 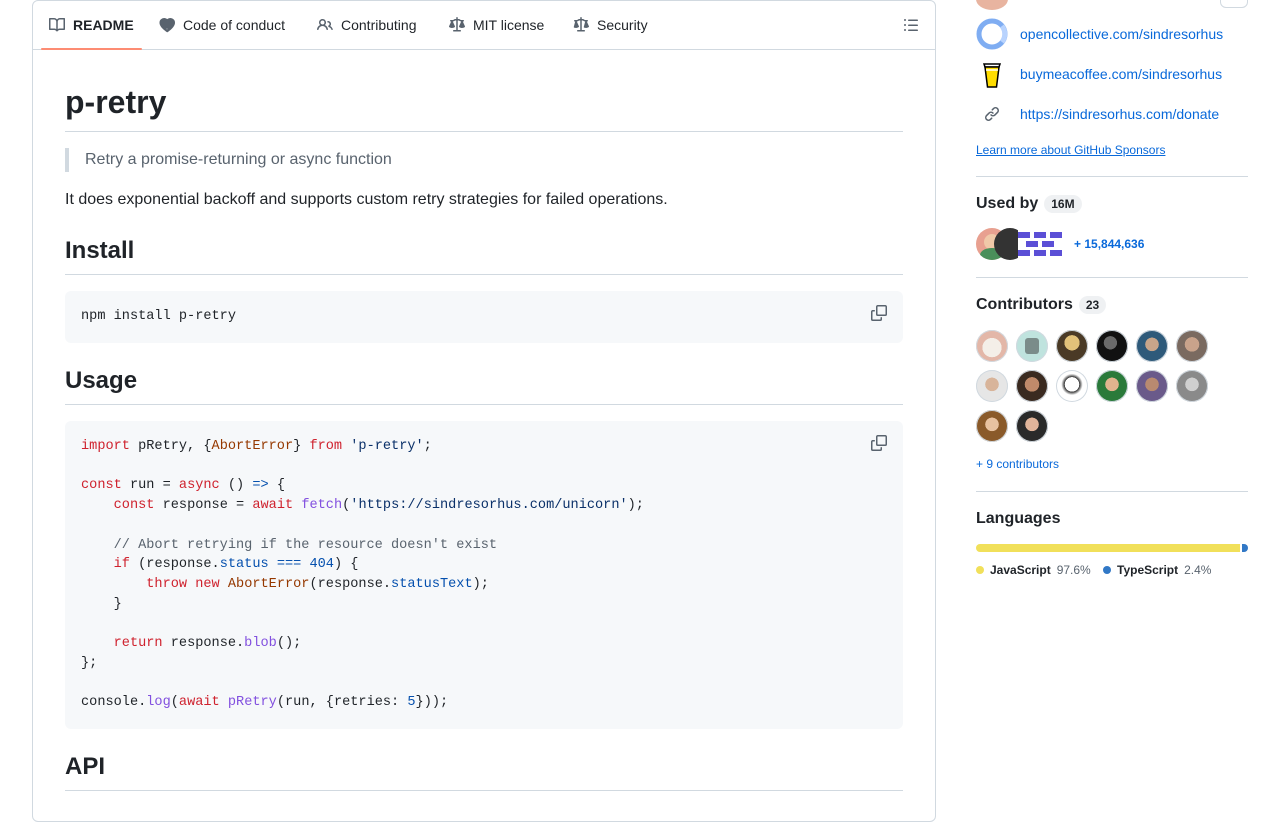 What do you see at coordinates (1024, 304) in the screenshot?
I see `contributors-label: Contributors` at bounding box center [1024, 304].